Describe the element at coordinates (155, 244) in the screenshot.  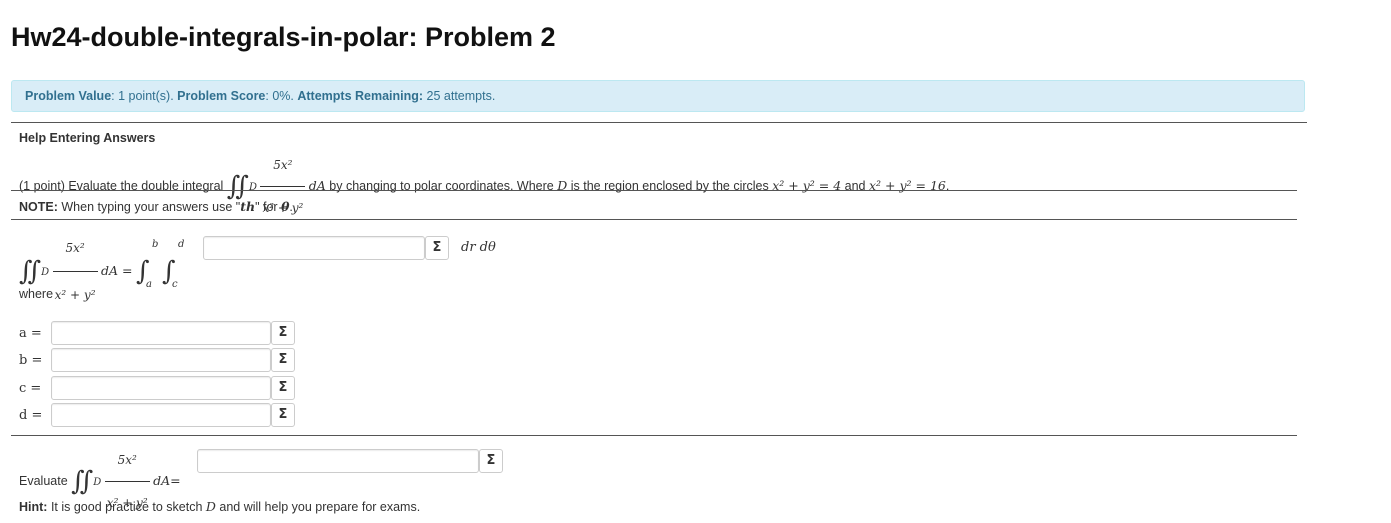
I see `outer-upper-limit: b` at that location.